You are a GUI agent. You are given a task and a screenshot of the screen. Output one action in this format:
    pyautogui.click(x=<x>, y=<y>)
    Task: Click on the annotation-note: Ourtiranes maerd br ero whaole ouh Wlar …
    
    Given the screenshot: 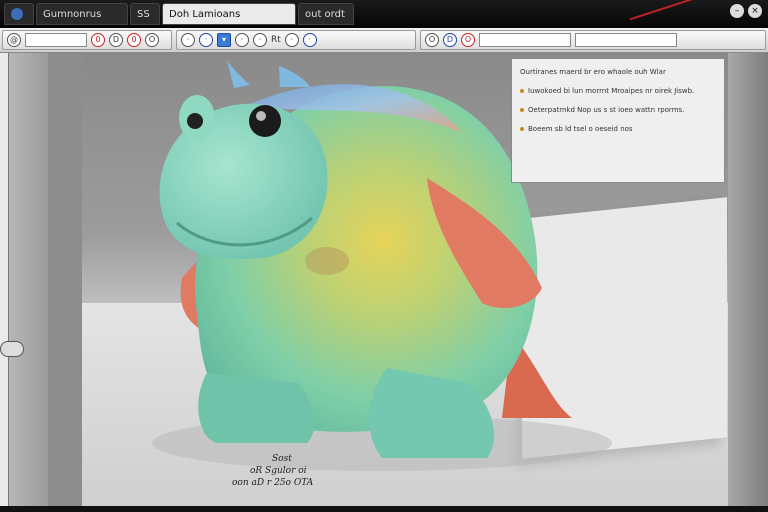 What is the action you would take?
    pyautogui.click(x=618, y=120)
    